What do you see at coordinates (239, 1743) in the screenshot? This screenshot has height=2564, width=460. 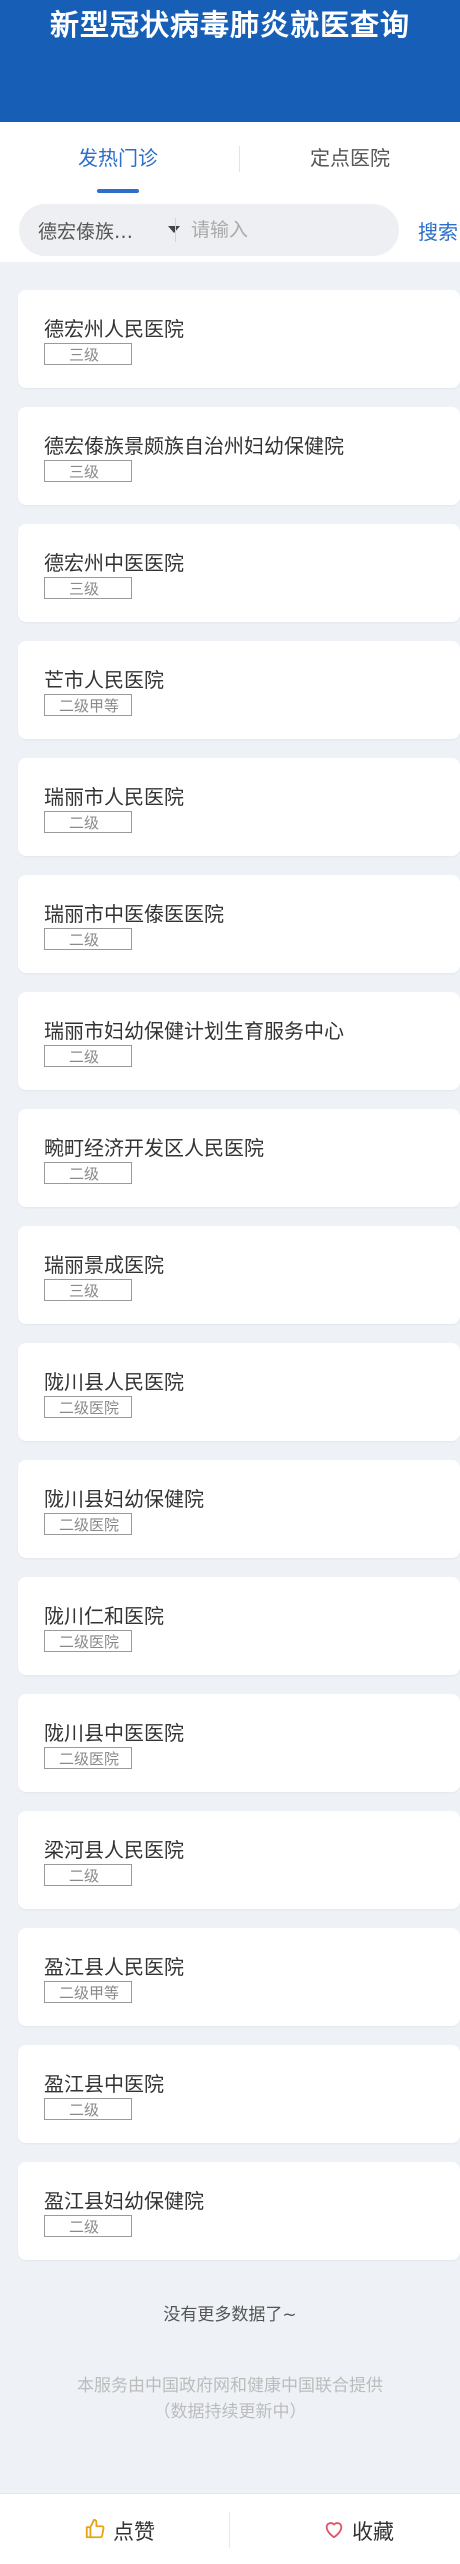 I see `hospital-card: 陇川县中医医院 二级医院` at bounding box center [239, 1743].